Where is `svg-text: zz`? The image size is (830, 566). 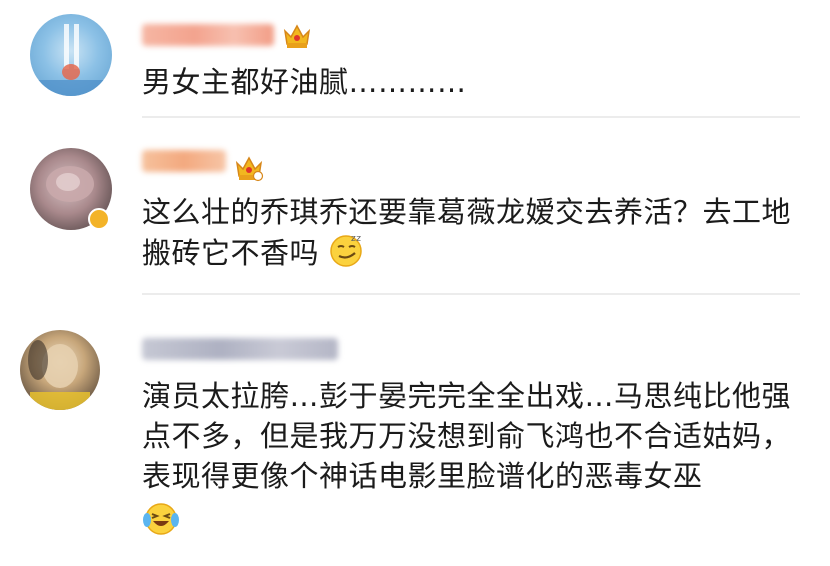 svg-text: zz is located at coordinates (356, 239).